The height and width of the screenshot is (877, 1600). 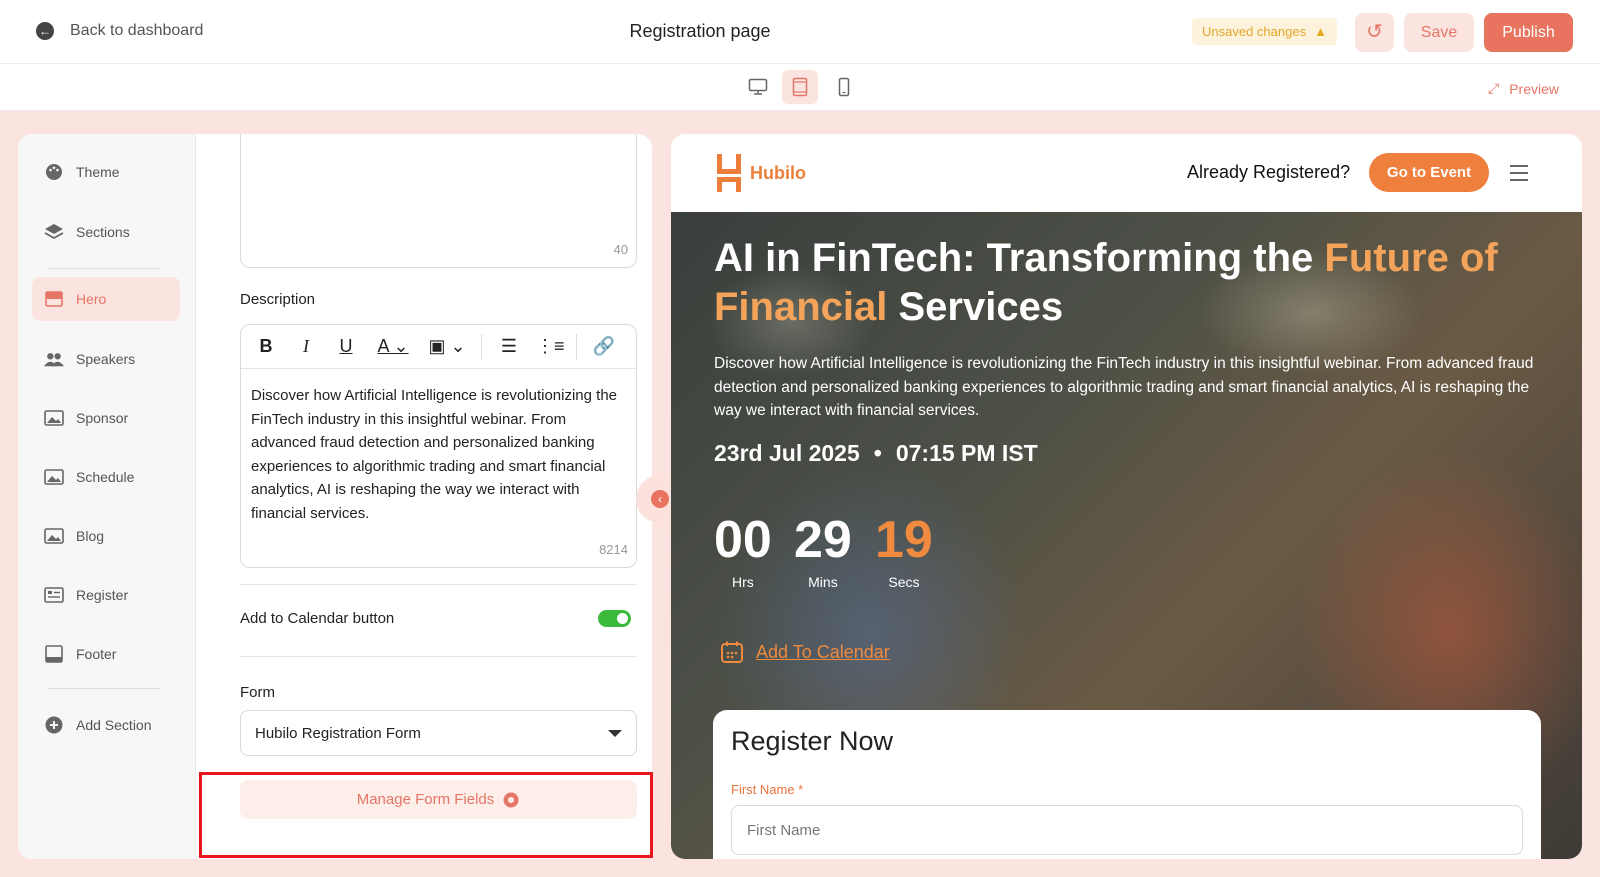 What do you see at coordinates (743, 582) in the screenshot?
I see `countdown-label: Hrs` at bounding box center [743, 582].